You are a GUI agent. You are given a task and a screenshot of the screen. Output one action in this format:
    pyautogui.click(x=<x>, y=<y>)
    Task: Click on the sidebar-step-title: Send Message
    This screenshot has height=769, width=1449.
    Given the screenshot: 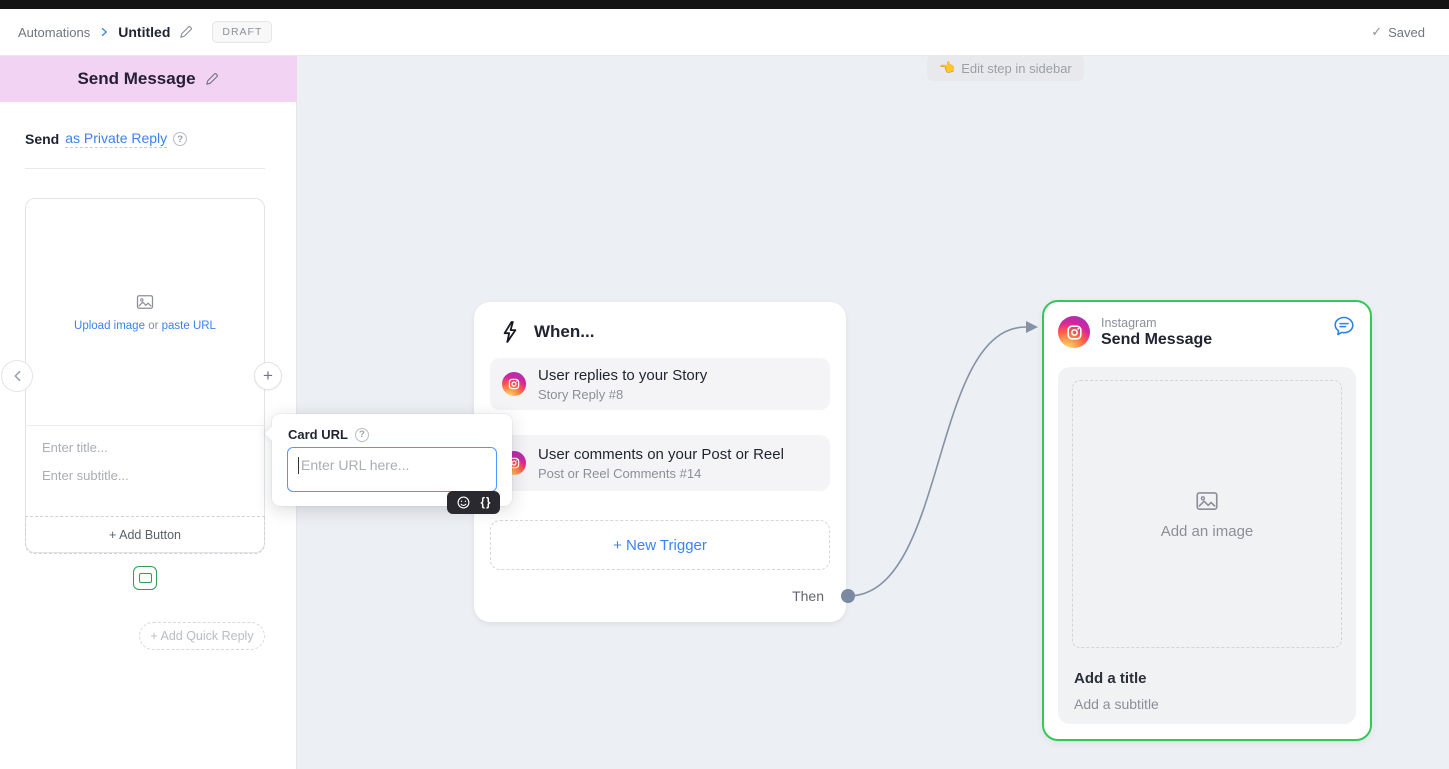 What is the action you would take?
    pyautogui.click(x=136, y=78)
    